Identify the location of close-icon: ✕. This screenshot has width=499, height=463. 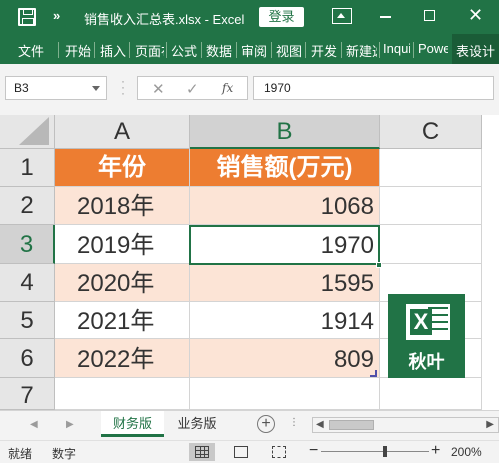
(475, 15).